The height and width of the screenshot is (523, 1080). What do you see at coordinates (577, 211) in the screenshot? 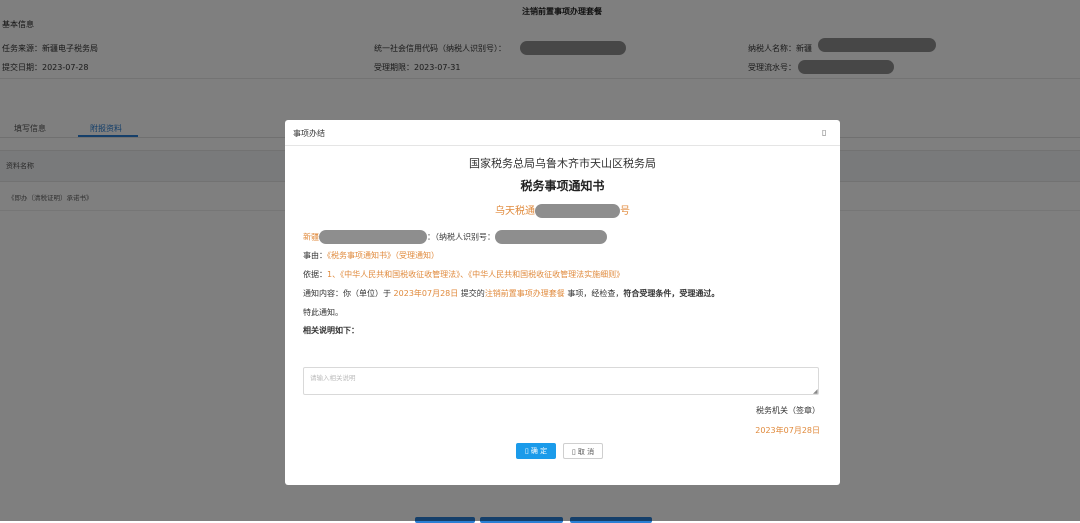
I see `doc-number-redacted` at bounding box center [577, 211].